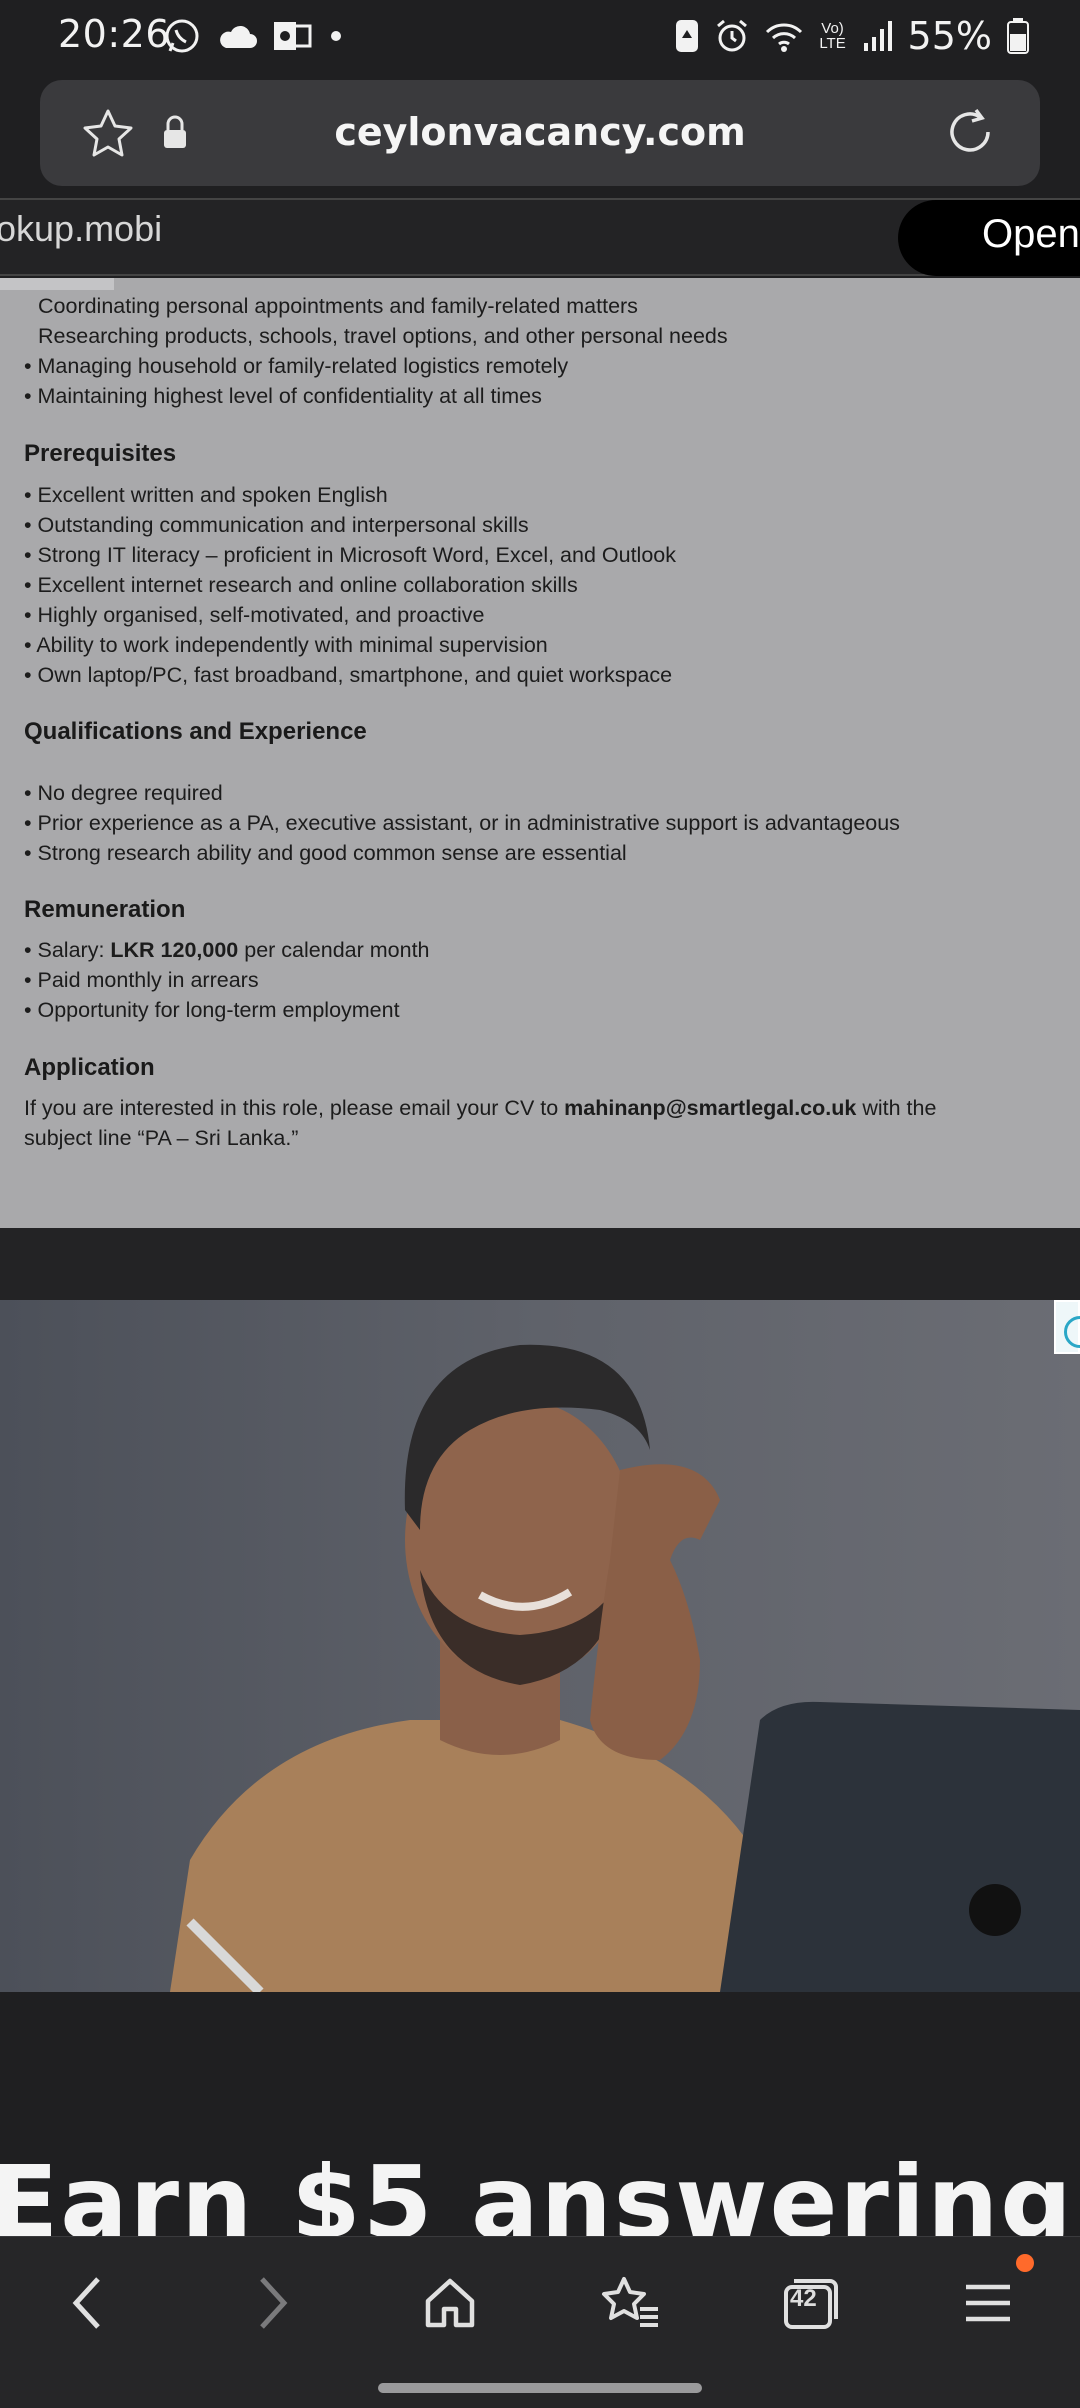  I want to click on back-button, so click(88, 2303).